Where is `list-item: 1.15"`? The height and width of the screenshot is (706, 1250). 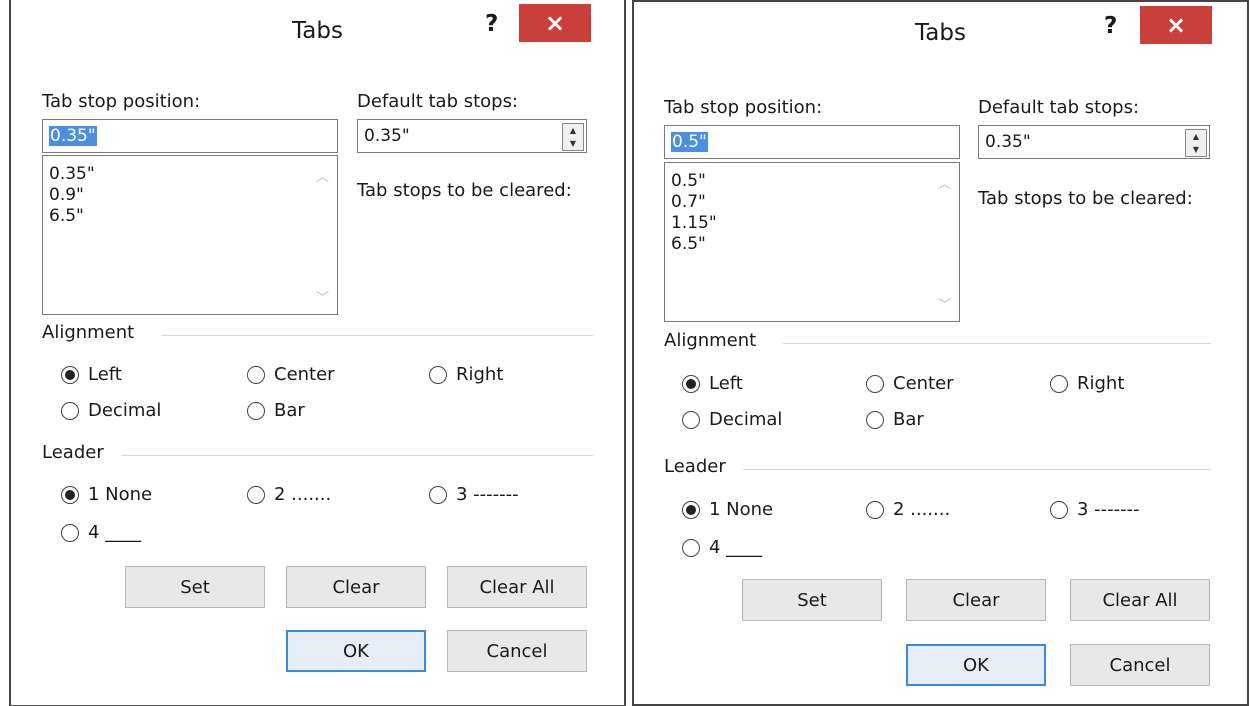 list-item: 1.15" is located at coordinates (694, 223).